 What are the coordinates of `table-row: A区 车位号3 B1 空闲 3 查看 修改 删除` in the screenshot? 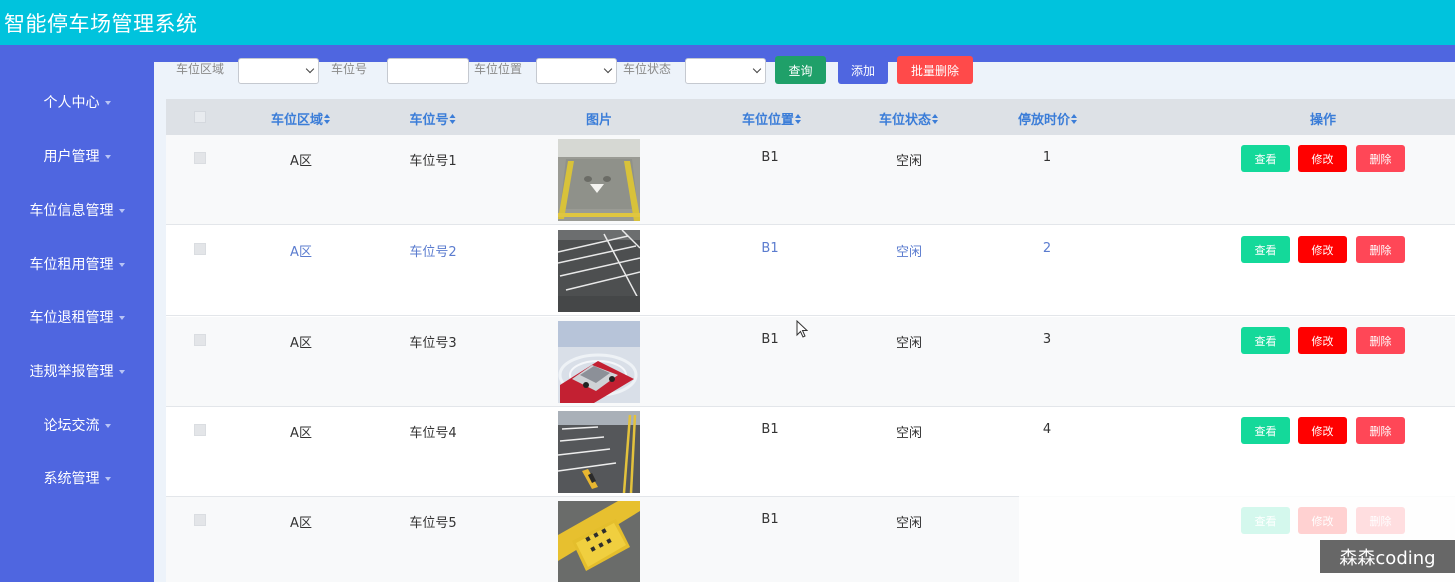 It's located at (810, 362).